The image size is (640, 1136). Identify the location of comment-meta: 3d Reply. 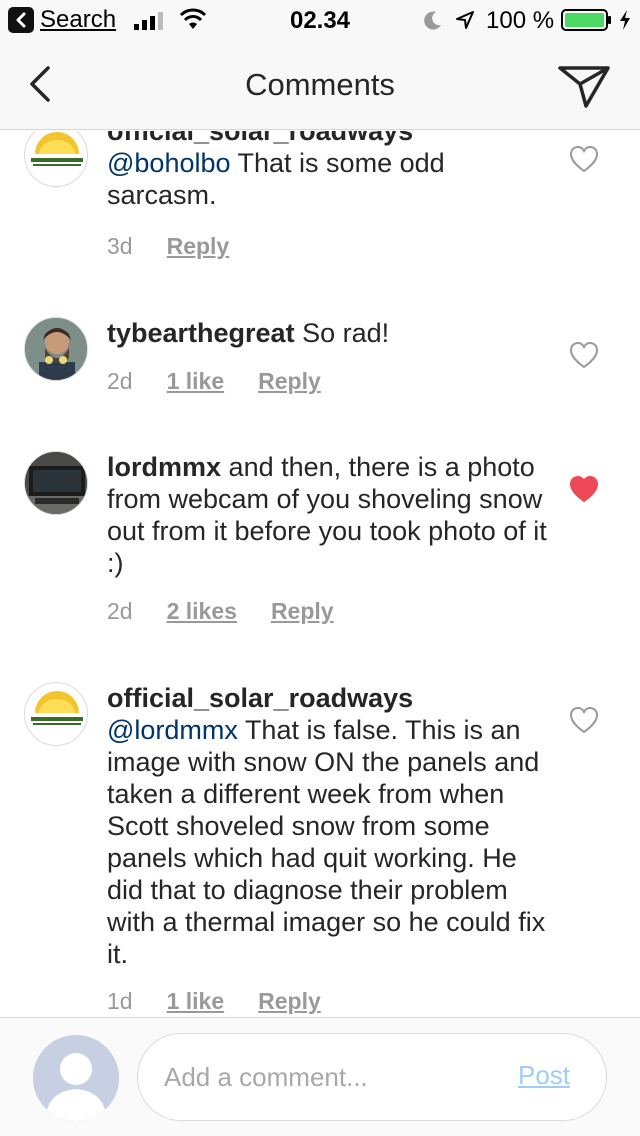
(185, 246).